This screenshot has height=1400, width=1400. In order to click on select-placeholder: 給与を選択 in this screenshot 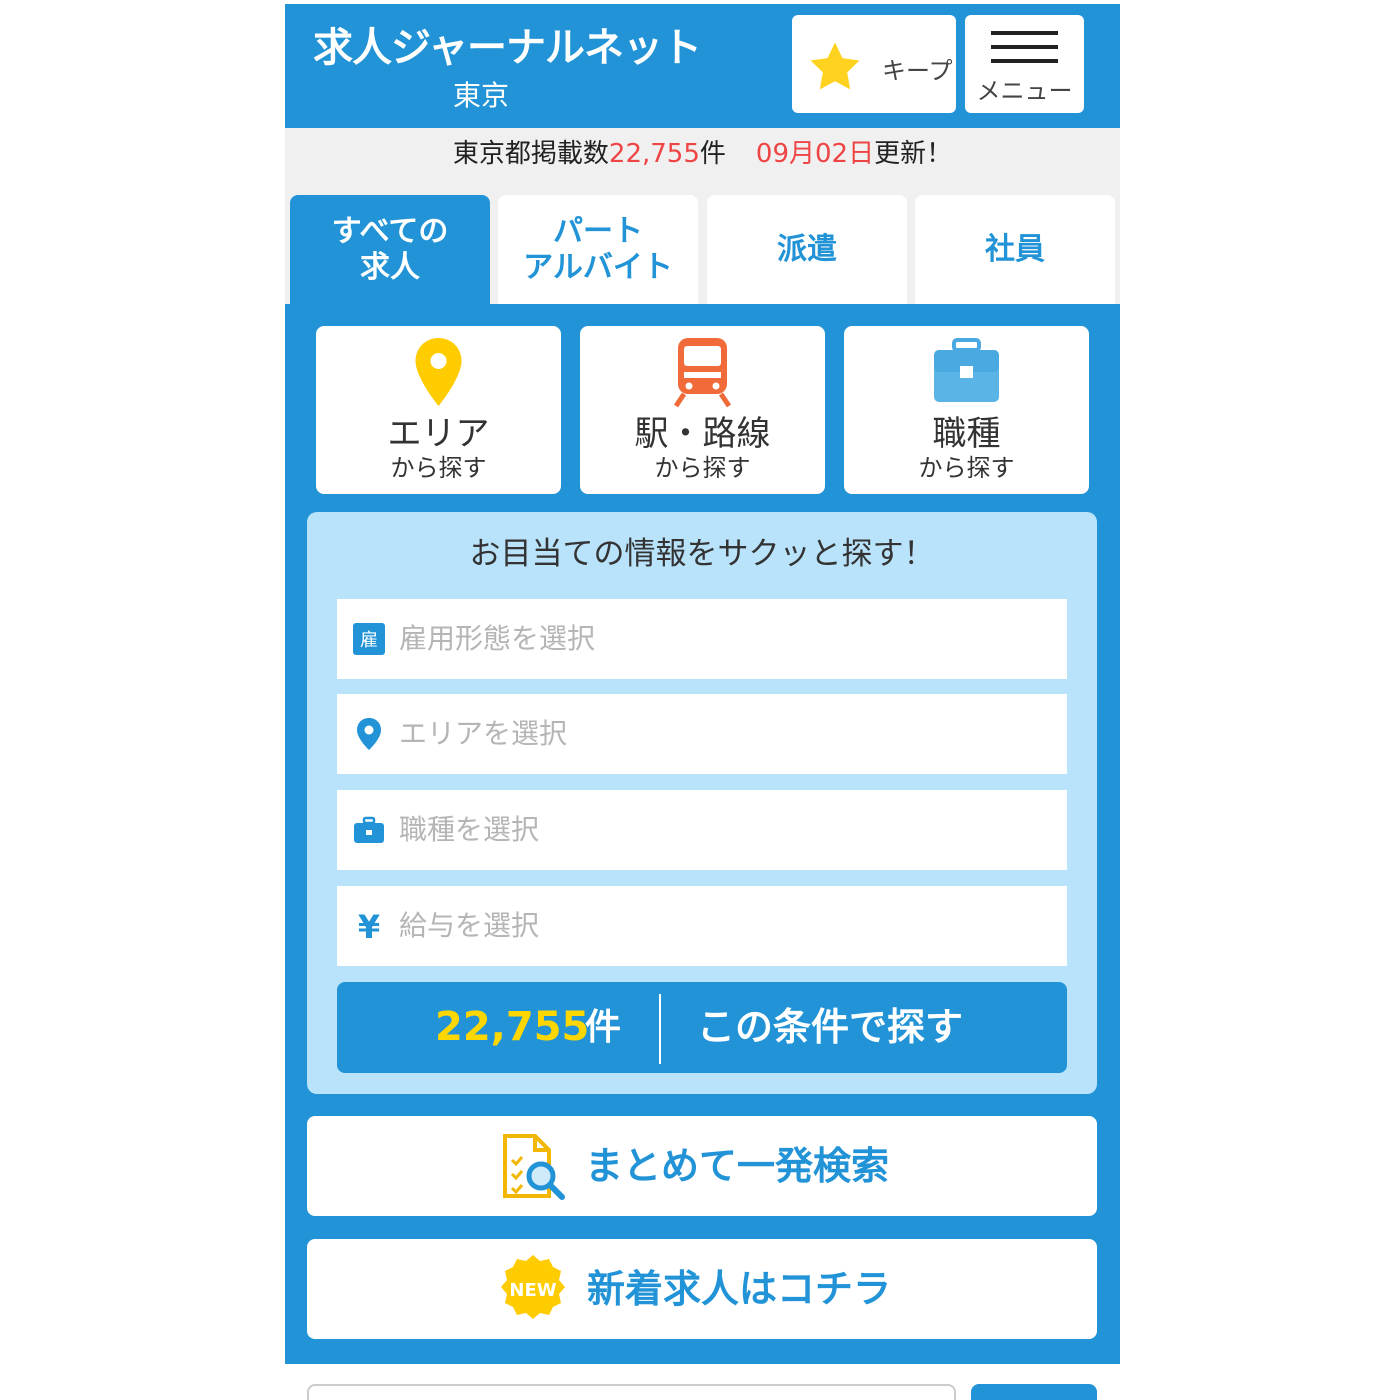, I will do `click(469, 925)`.